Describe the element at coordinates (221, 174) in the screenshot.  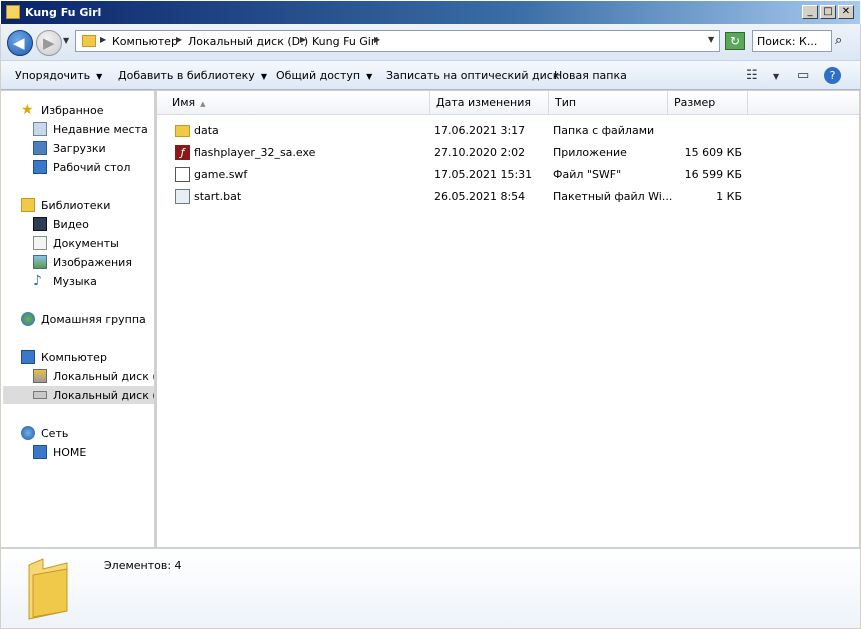
I see `file-name: game.swf` at that location.